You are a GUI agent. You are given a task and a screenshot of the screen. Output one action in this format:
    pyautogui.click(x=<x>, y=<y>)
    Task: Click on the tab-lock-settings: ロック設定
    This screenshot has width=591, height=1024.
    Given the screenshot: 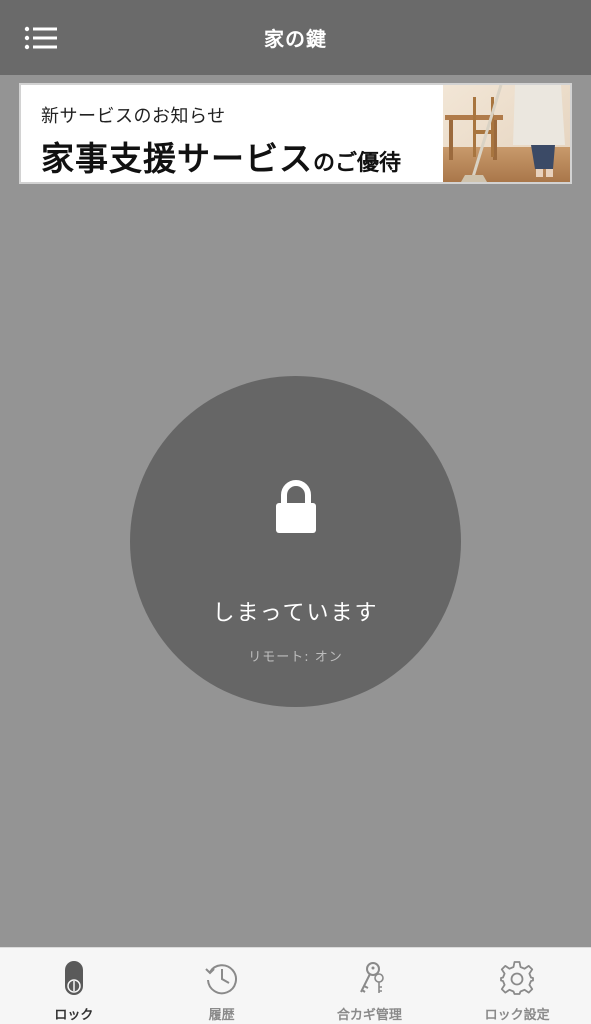 What is the action you would take?
    pyautogui.click(x=517, y=986)
    